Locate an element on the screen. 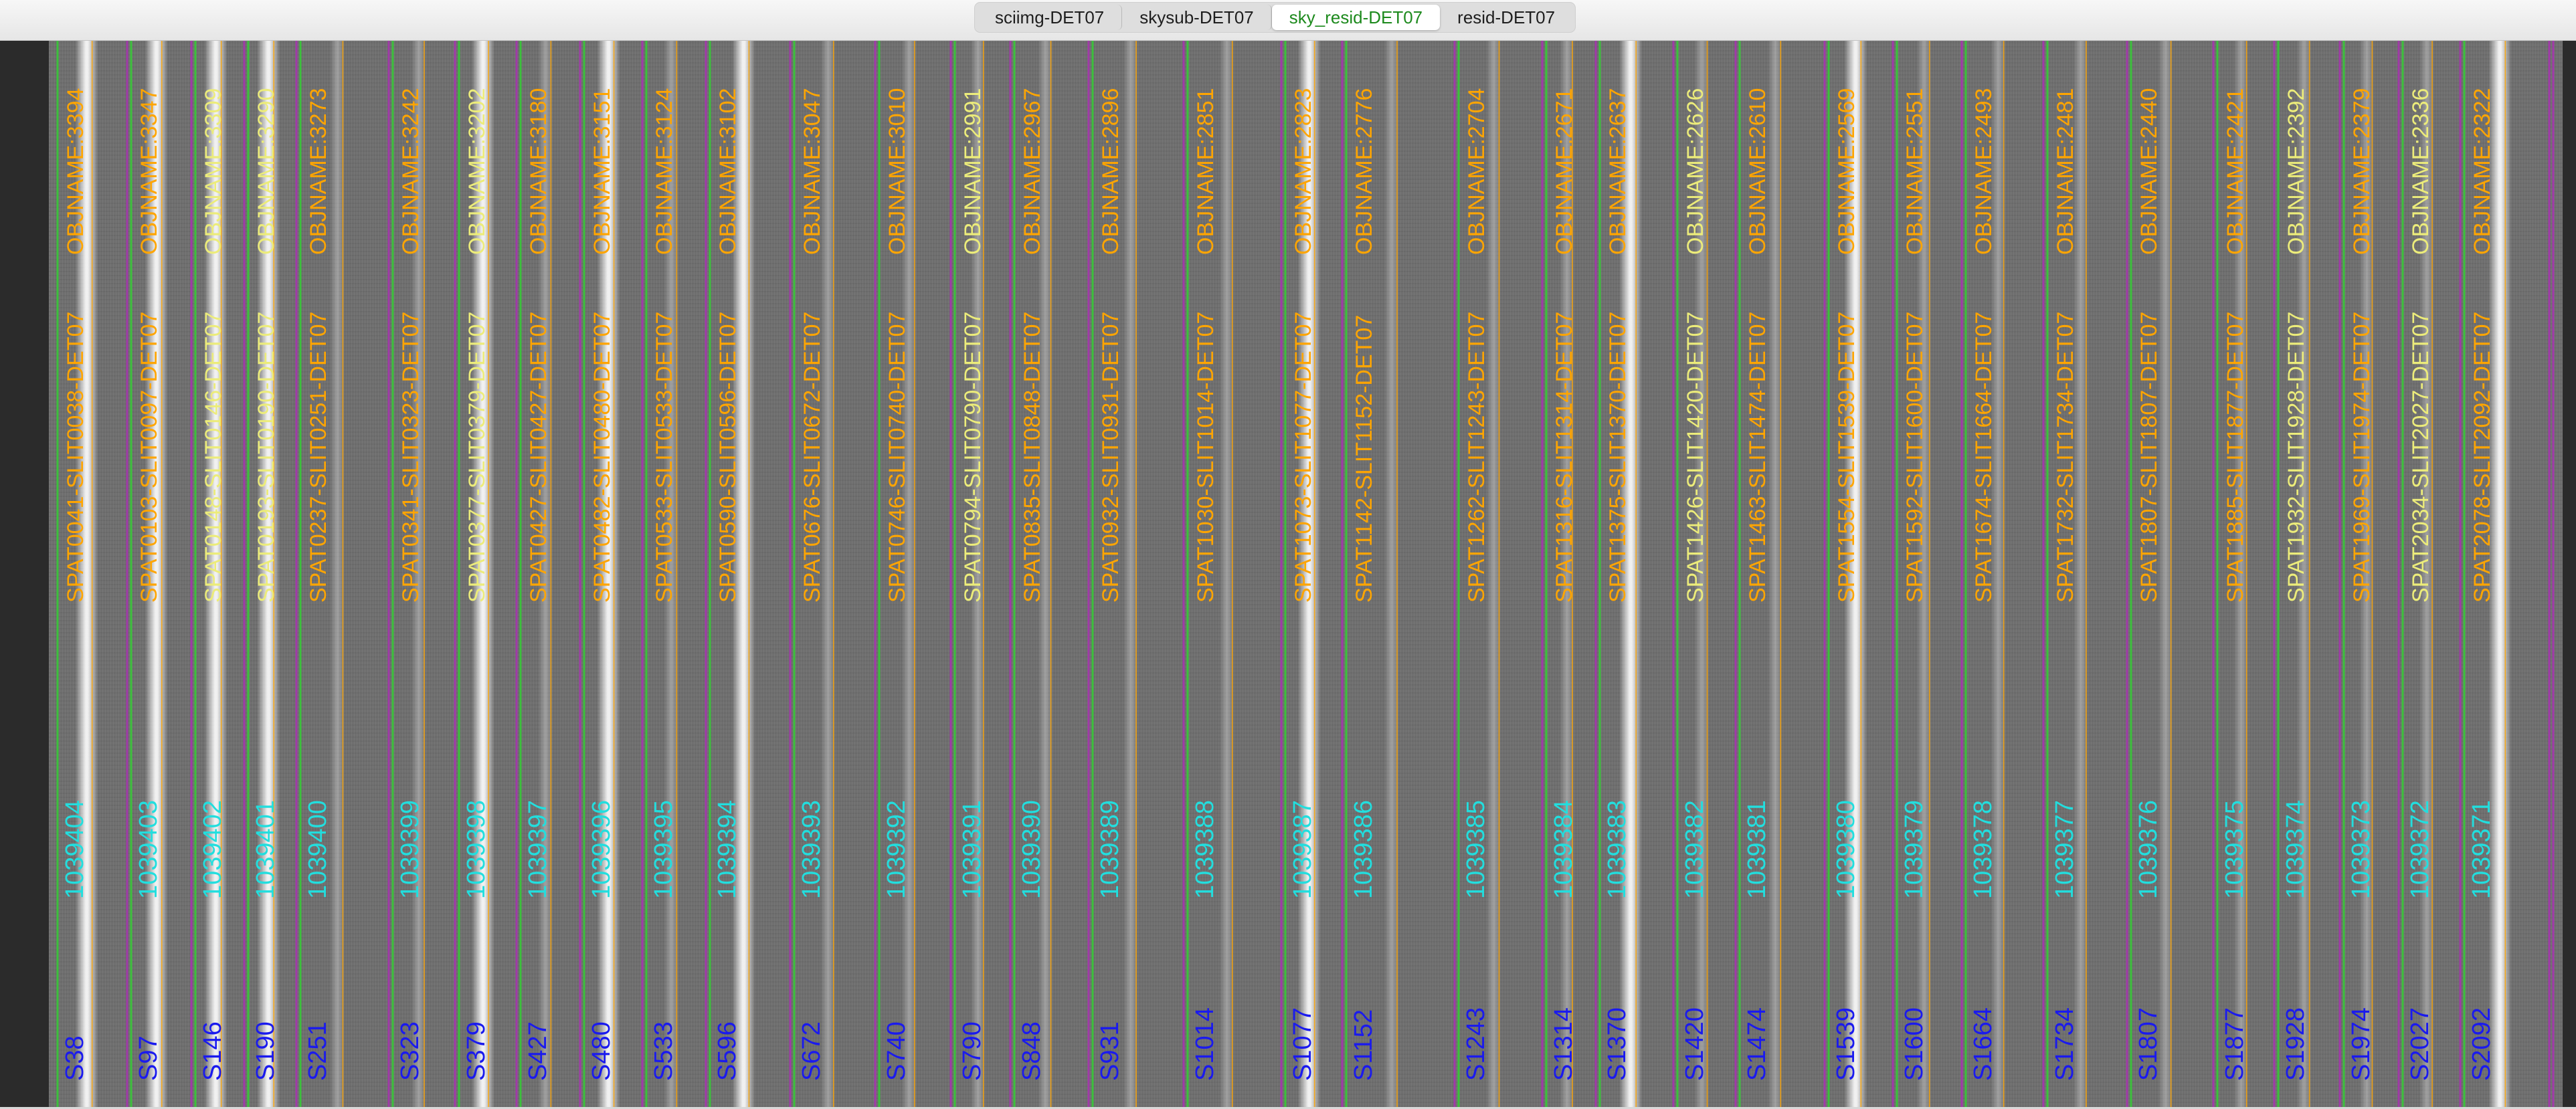 This screenshot has width=2576, height=1109. object-name-label: OBJNAME:3202 is located at coordinates (477, 171).